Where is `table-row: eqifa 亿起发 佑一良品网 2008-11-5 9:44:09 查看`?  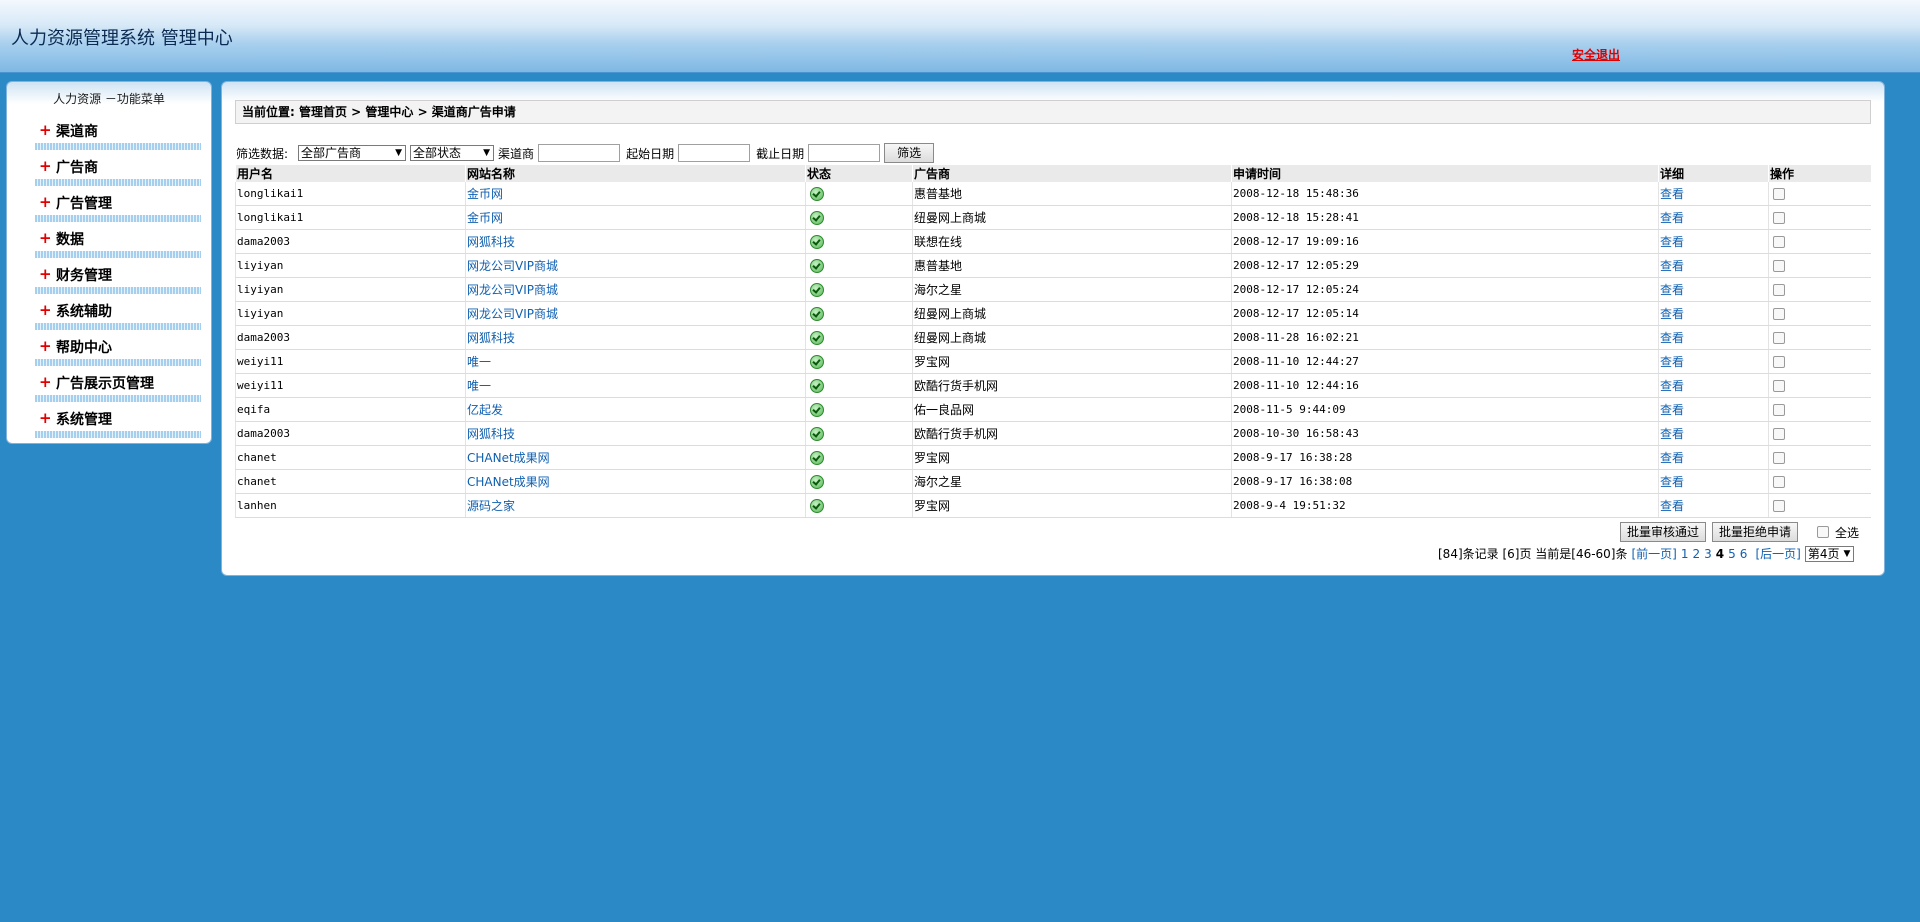
table-row: eqifa 亿起发 佑一良品网 2008-11-5 9:44:09 查看 is located at coordinates (1053, 409).